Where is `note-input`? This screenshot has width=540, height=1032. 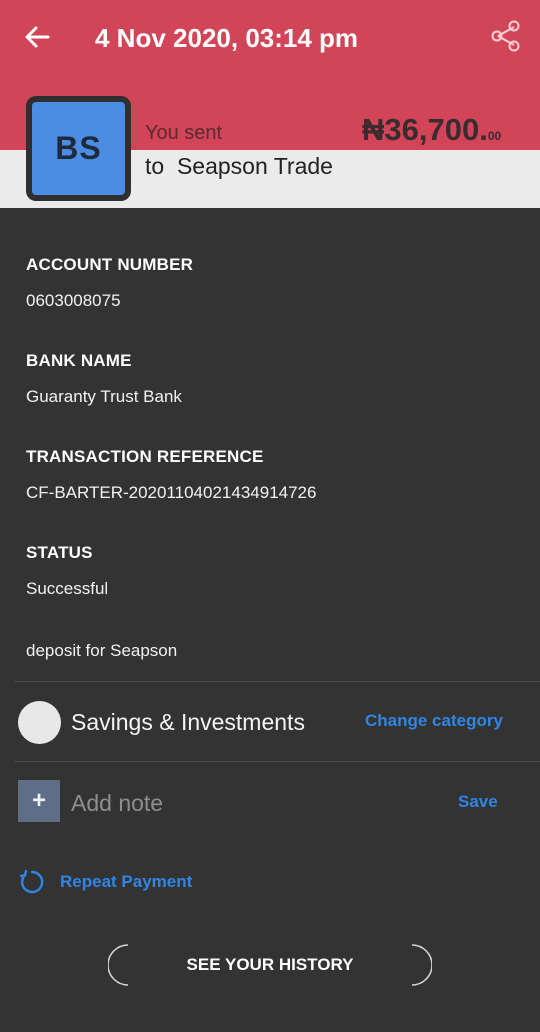 note-input is located at coordinates (236, 803).